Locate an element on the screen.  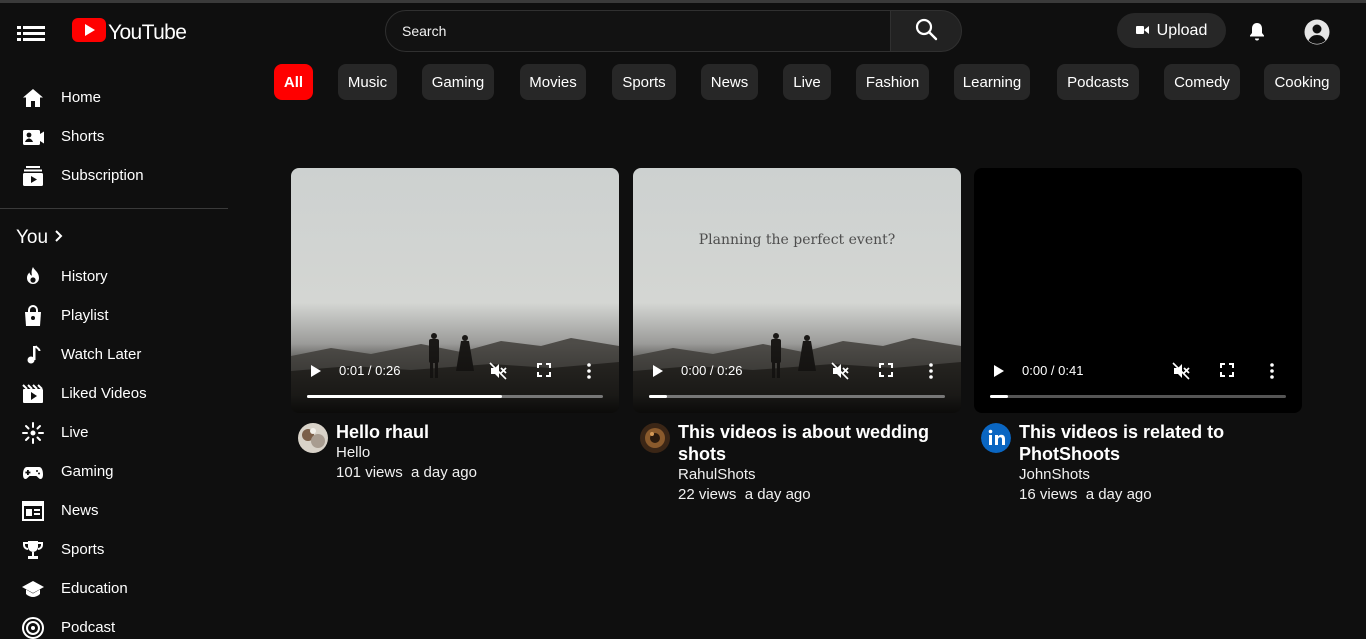
gamepad-icon is located at coordinates (33, 472).